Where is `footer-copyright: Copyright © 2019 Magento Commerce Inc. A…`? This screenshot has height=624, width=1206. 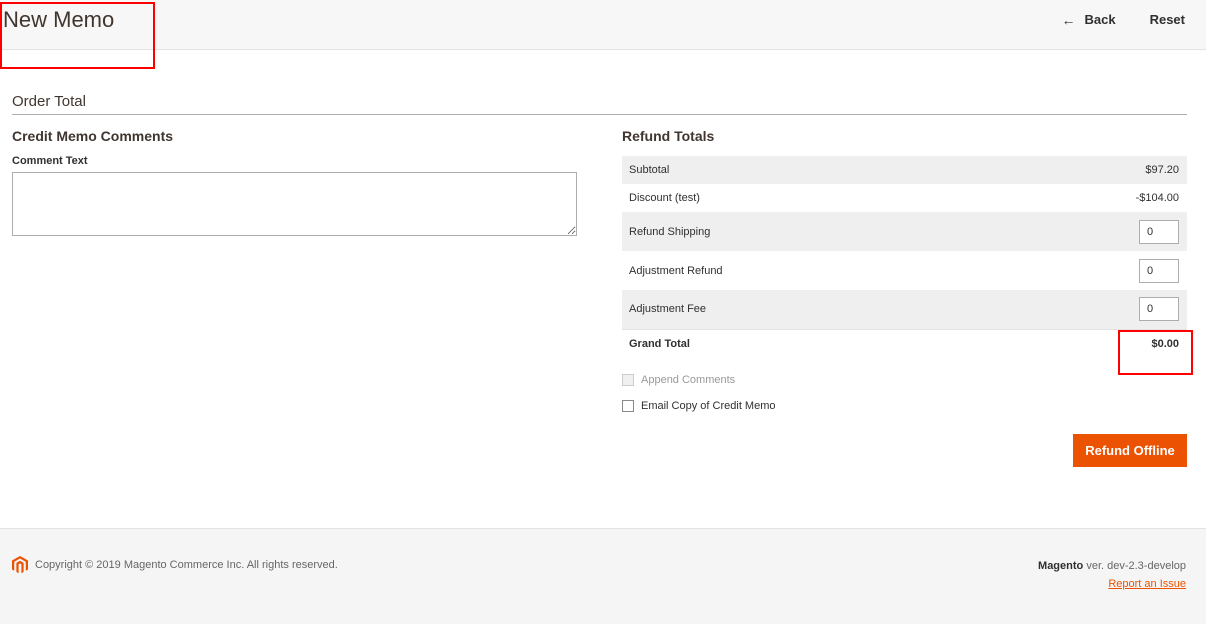
footer-copyright: Copyright © 2019 Magento Commerce Inc. A… is located at coordinates (175, 565).